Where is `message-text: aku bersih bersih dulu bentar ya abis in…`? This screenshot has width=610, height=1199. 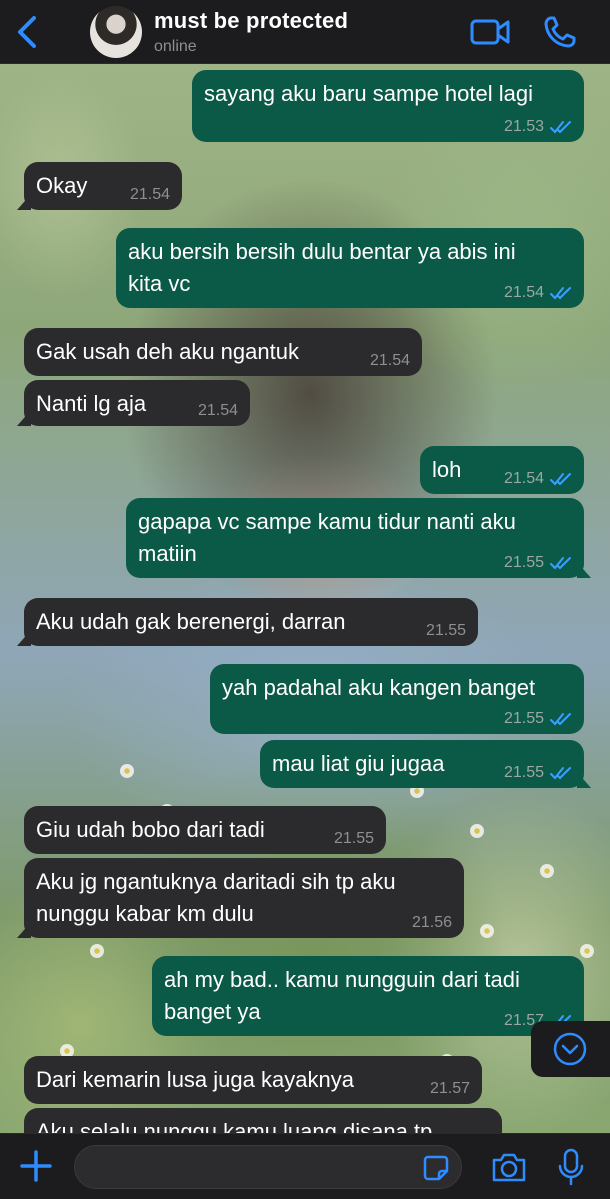
message-text: aku bersih bersih dulu bentar ya abis in… is located at coordinates (322, 251).